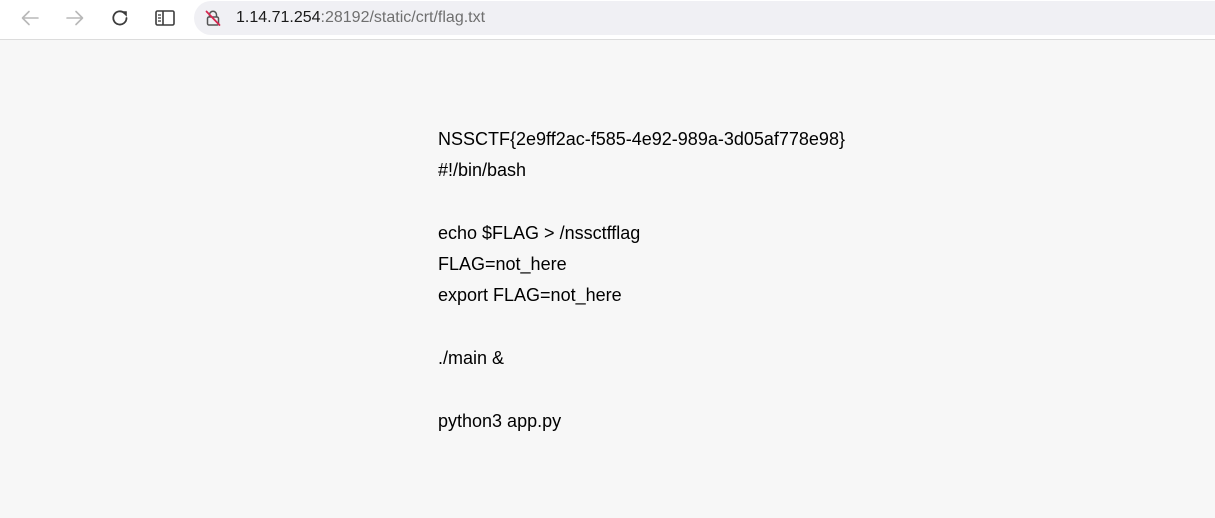 This screenshot has width=1215, height=518. I want to click on text-line: FLAG=not_here, so click(502, 264).